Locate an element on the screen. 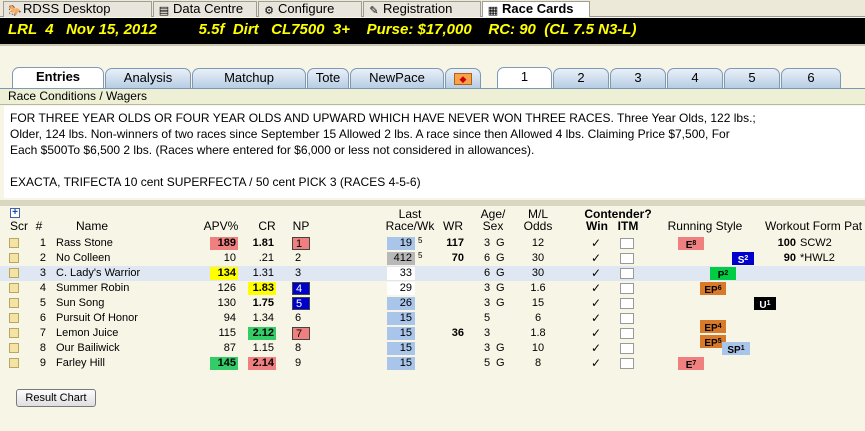  race-tab-1: 1 is located at coordinates (524, 77).